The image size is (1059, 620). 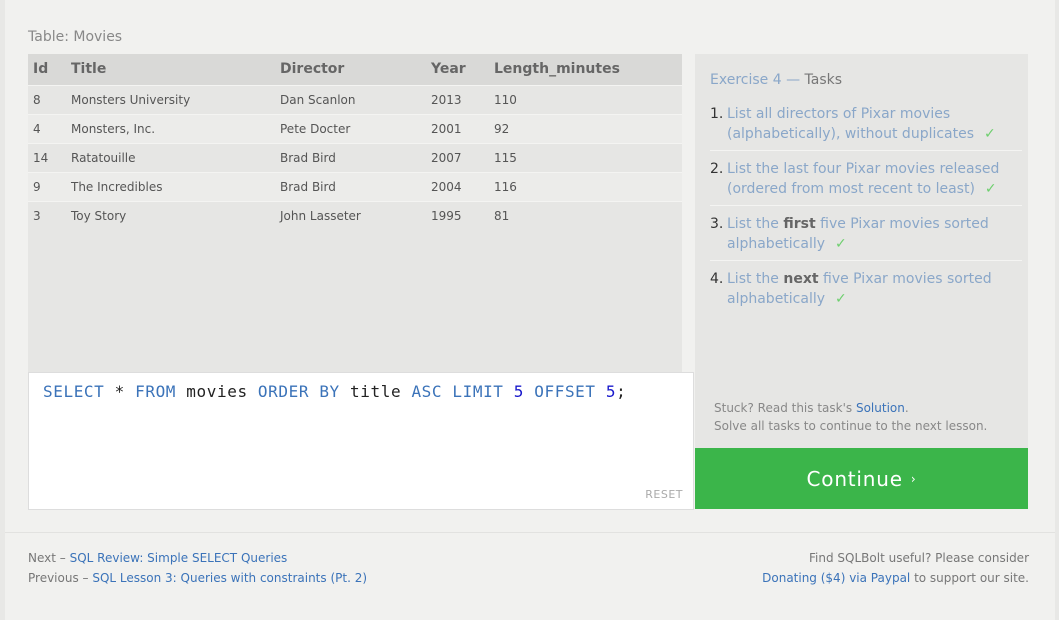 What do you see at coordinates (446, 215) in the screenshot?
I see `cell-year: 1995` at bounding box center [446, 215].